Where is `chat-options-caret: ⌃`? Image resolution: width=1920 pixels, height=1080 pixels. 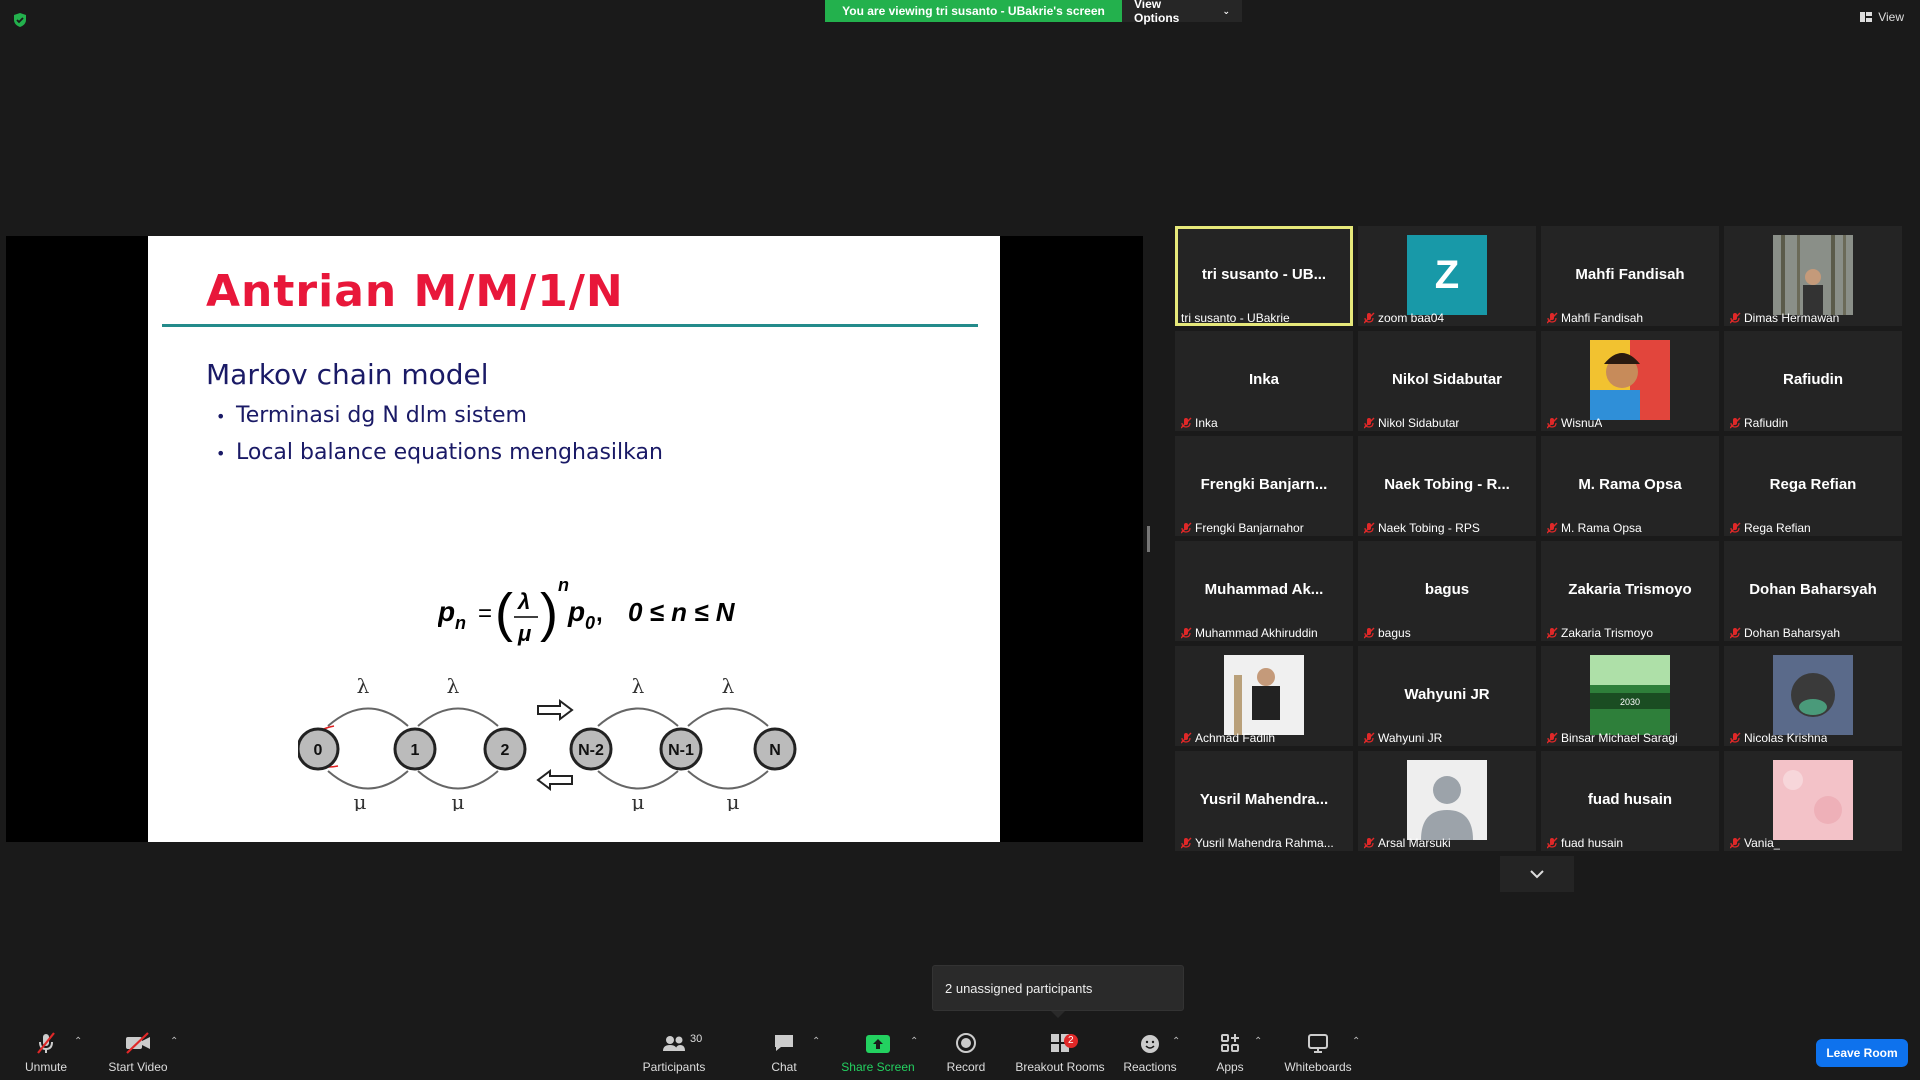 chat-options-caret: ⌃ is located at coordinates (816, 1041).